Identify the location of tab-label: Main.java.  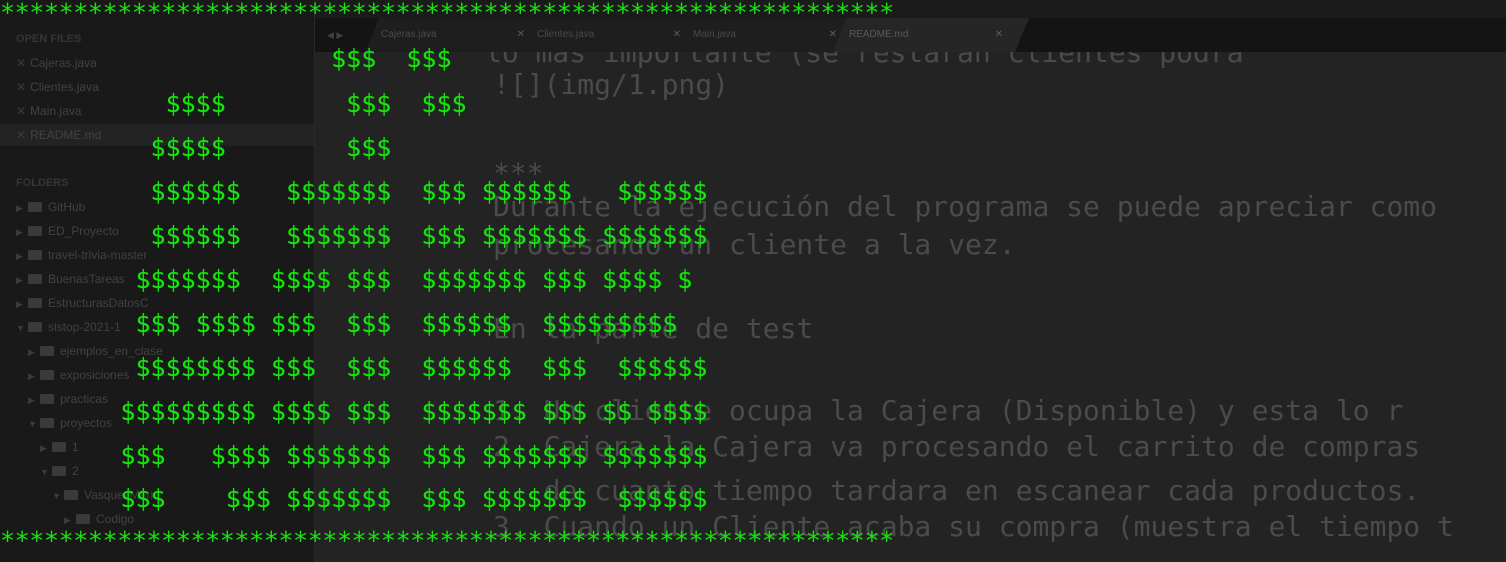
(714, 34).